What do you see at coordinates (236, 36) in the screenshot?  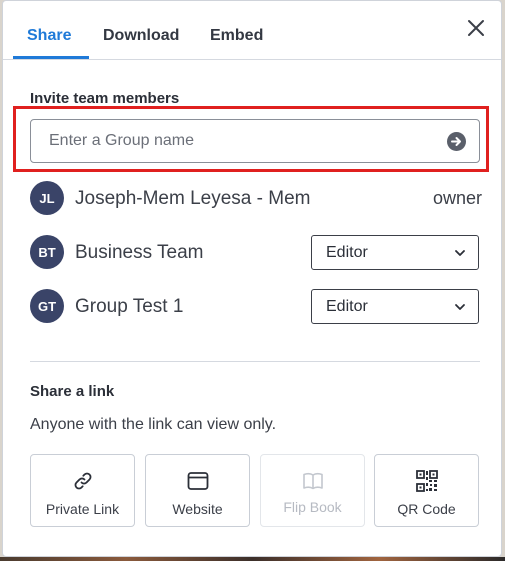 I see `tab-embed: Embed` at bounding box center [236, 36].